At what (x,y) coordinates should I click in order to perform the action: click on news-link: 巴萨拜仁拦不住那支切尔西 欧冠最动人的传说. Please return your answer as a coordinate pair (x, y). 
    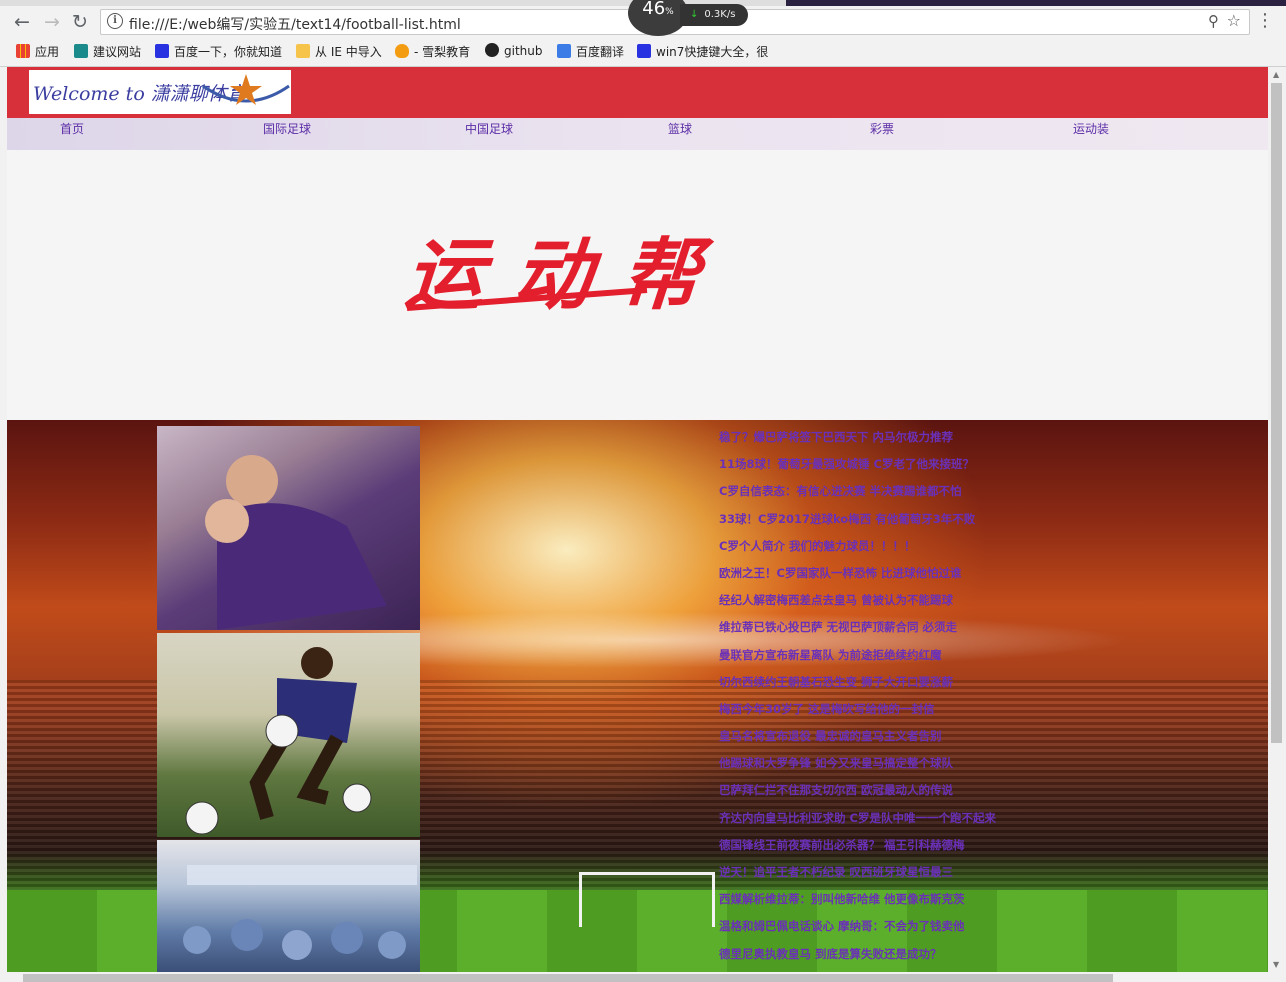
    Looking at the image, I should click on (869, 792).